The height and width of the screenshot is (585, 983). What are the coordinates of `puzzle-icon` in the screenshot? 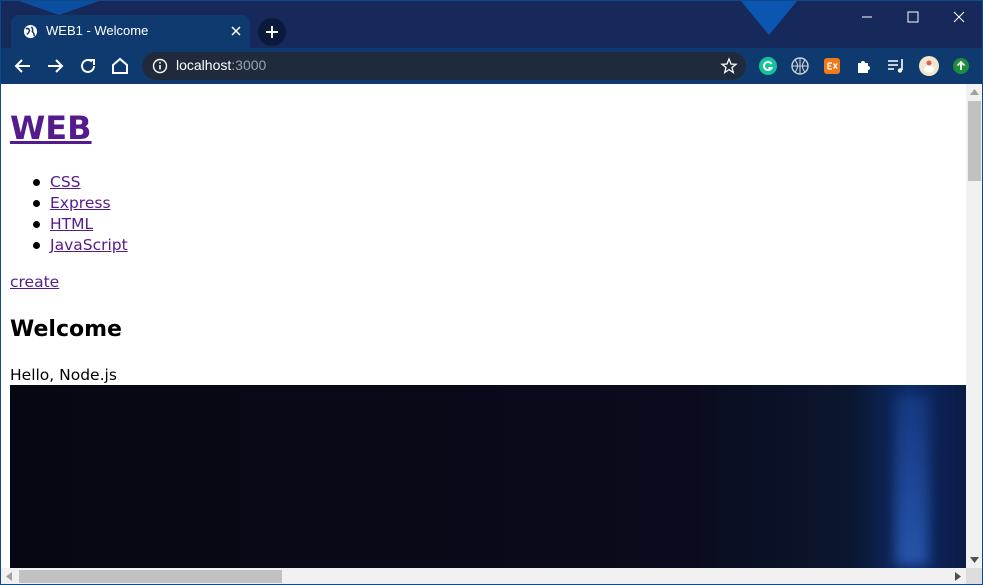 It's located at (864, 66).